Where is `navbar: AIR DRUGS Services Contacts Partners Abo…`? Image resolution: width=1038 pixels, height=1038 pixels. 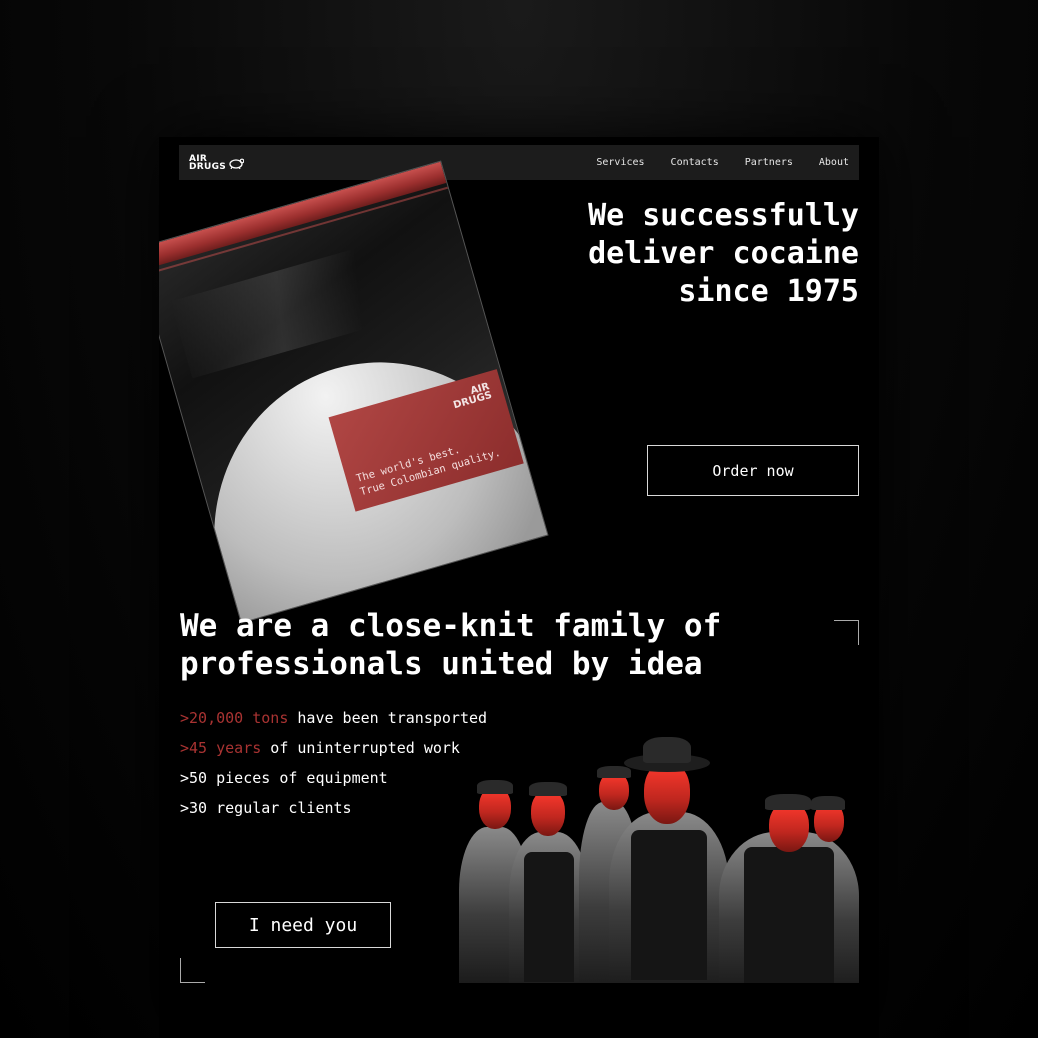
navbar: AIR DRUGS Services Contacts Partners Abo… is located at coordinates (519, 162).